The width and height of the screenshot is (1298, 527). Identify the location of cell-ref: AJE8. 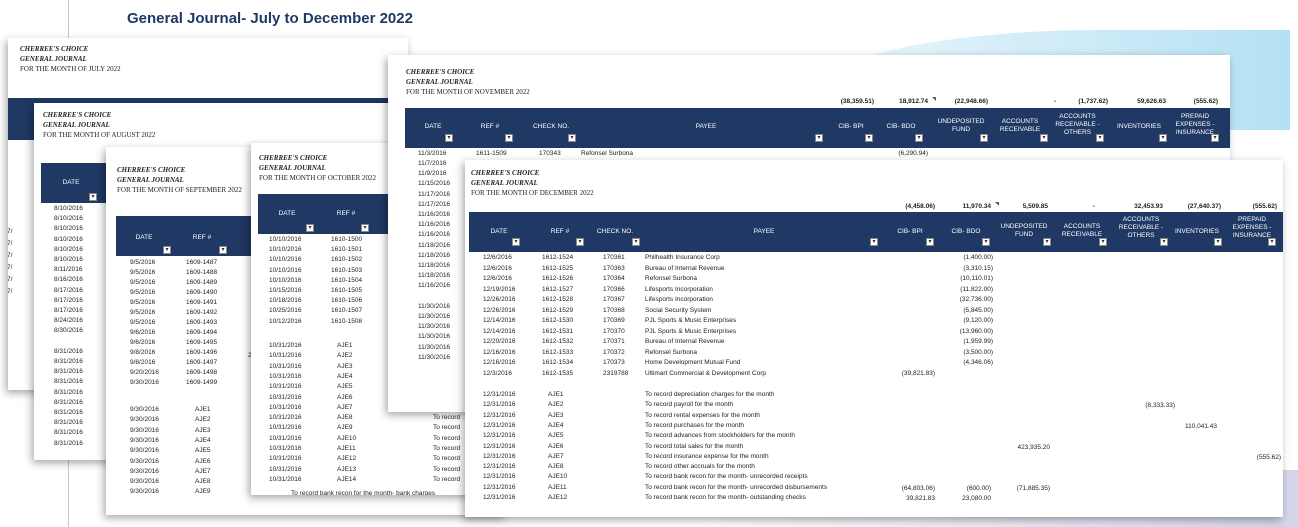
(345, 418).